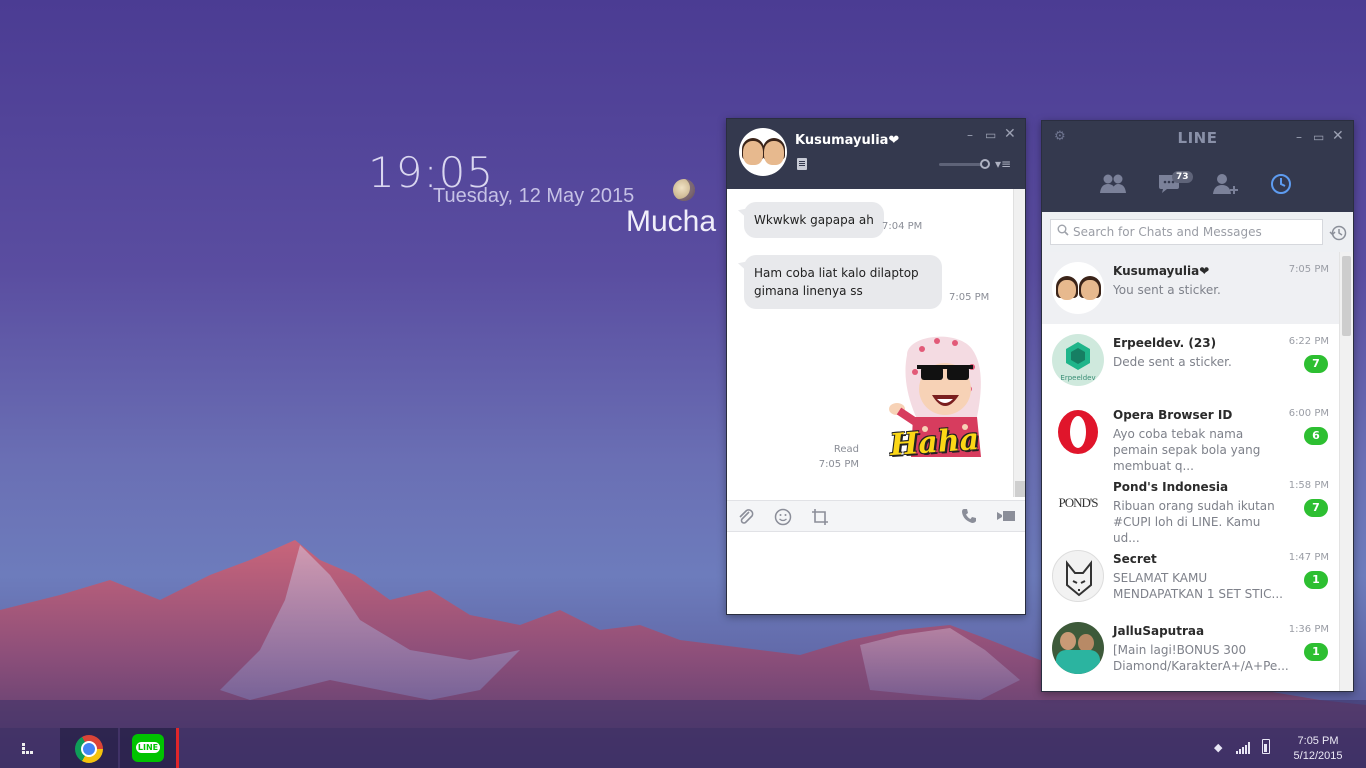 Image resolution: width=1366 pixels, height=768 pixels. Describe the element at coordinates (1182, 177) in the screenshot. I see `chats-unread-badge: 73` at that location.